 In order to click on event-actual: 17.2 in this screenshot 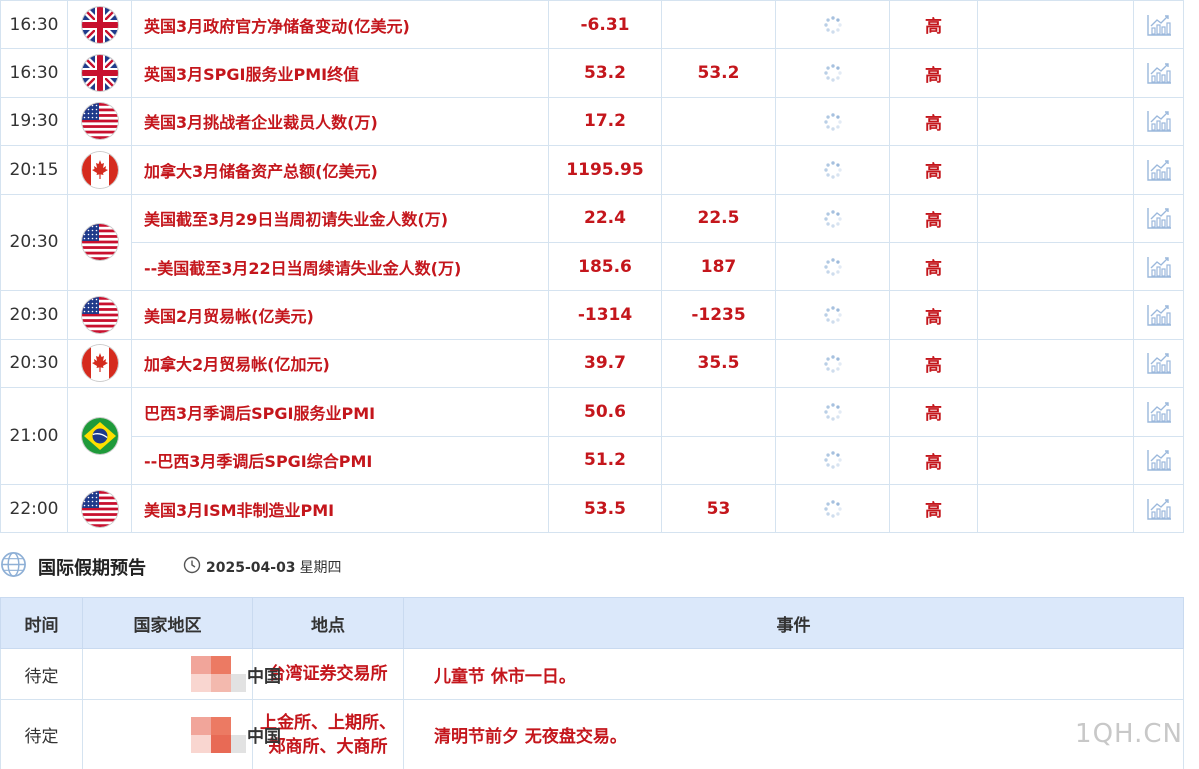, I will do `click(605, 121)`.